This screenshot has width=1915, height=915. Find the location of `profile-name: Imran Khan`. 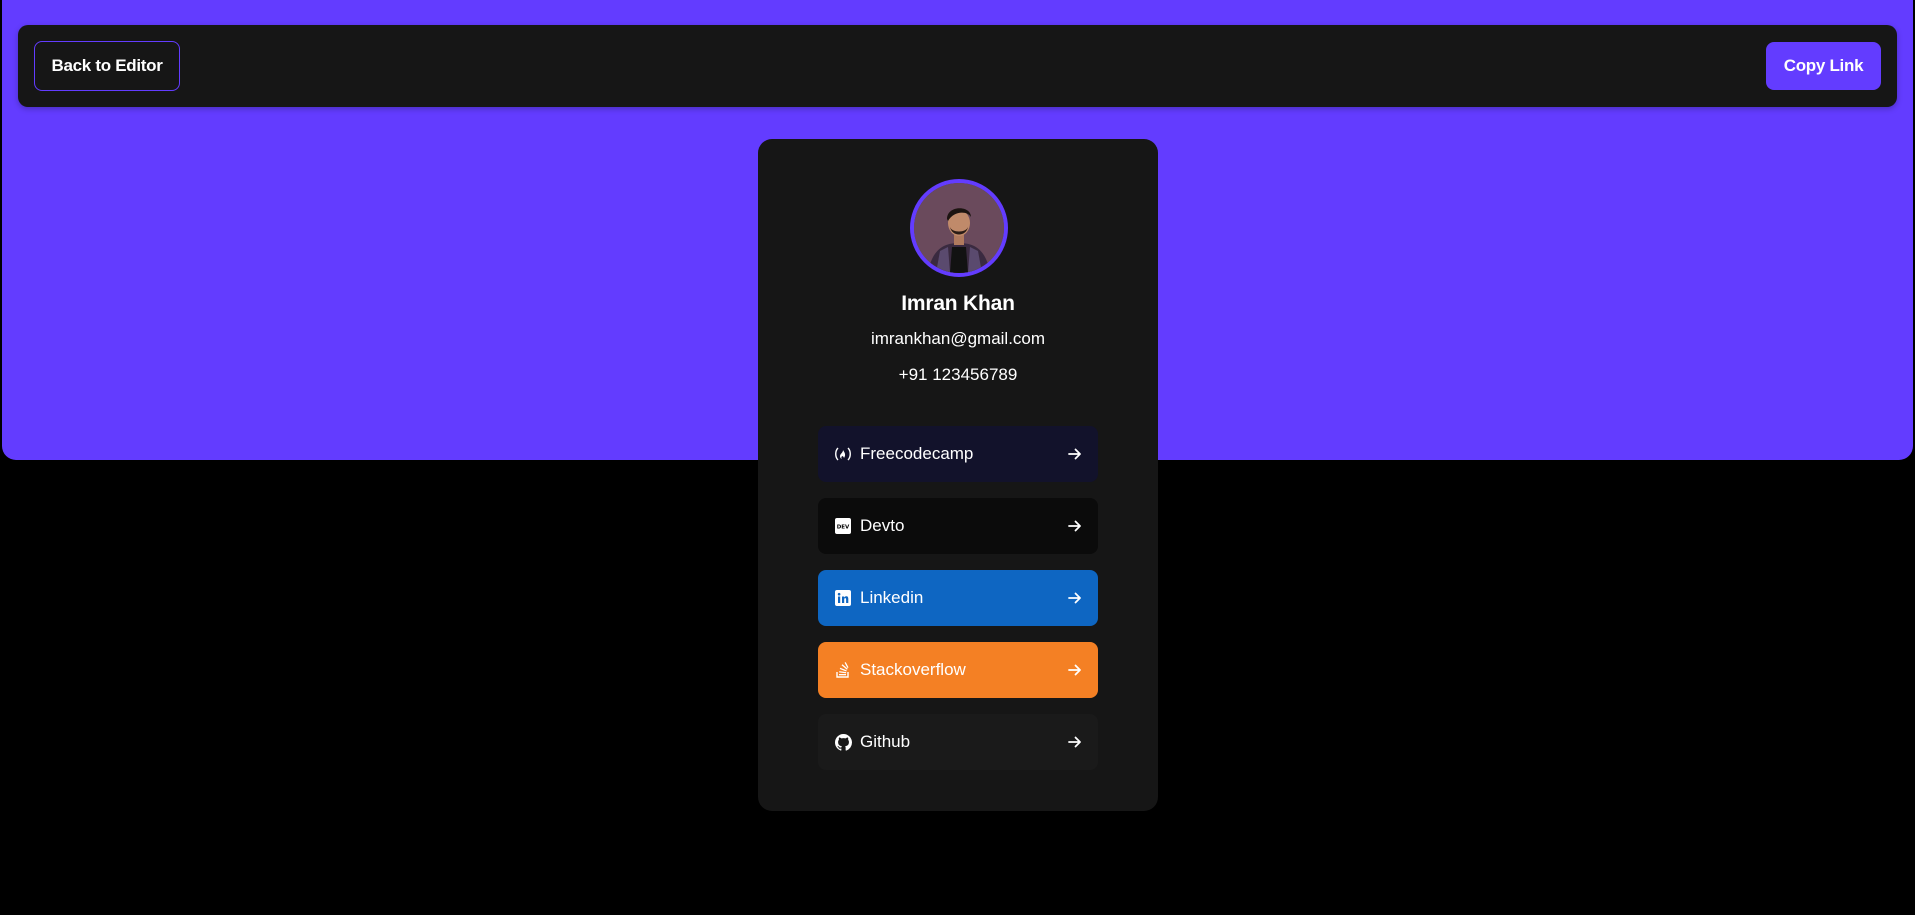

profile-name: Imran Khan is located at coordinates (958, 303).